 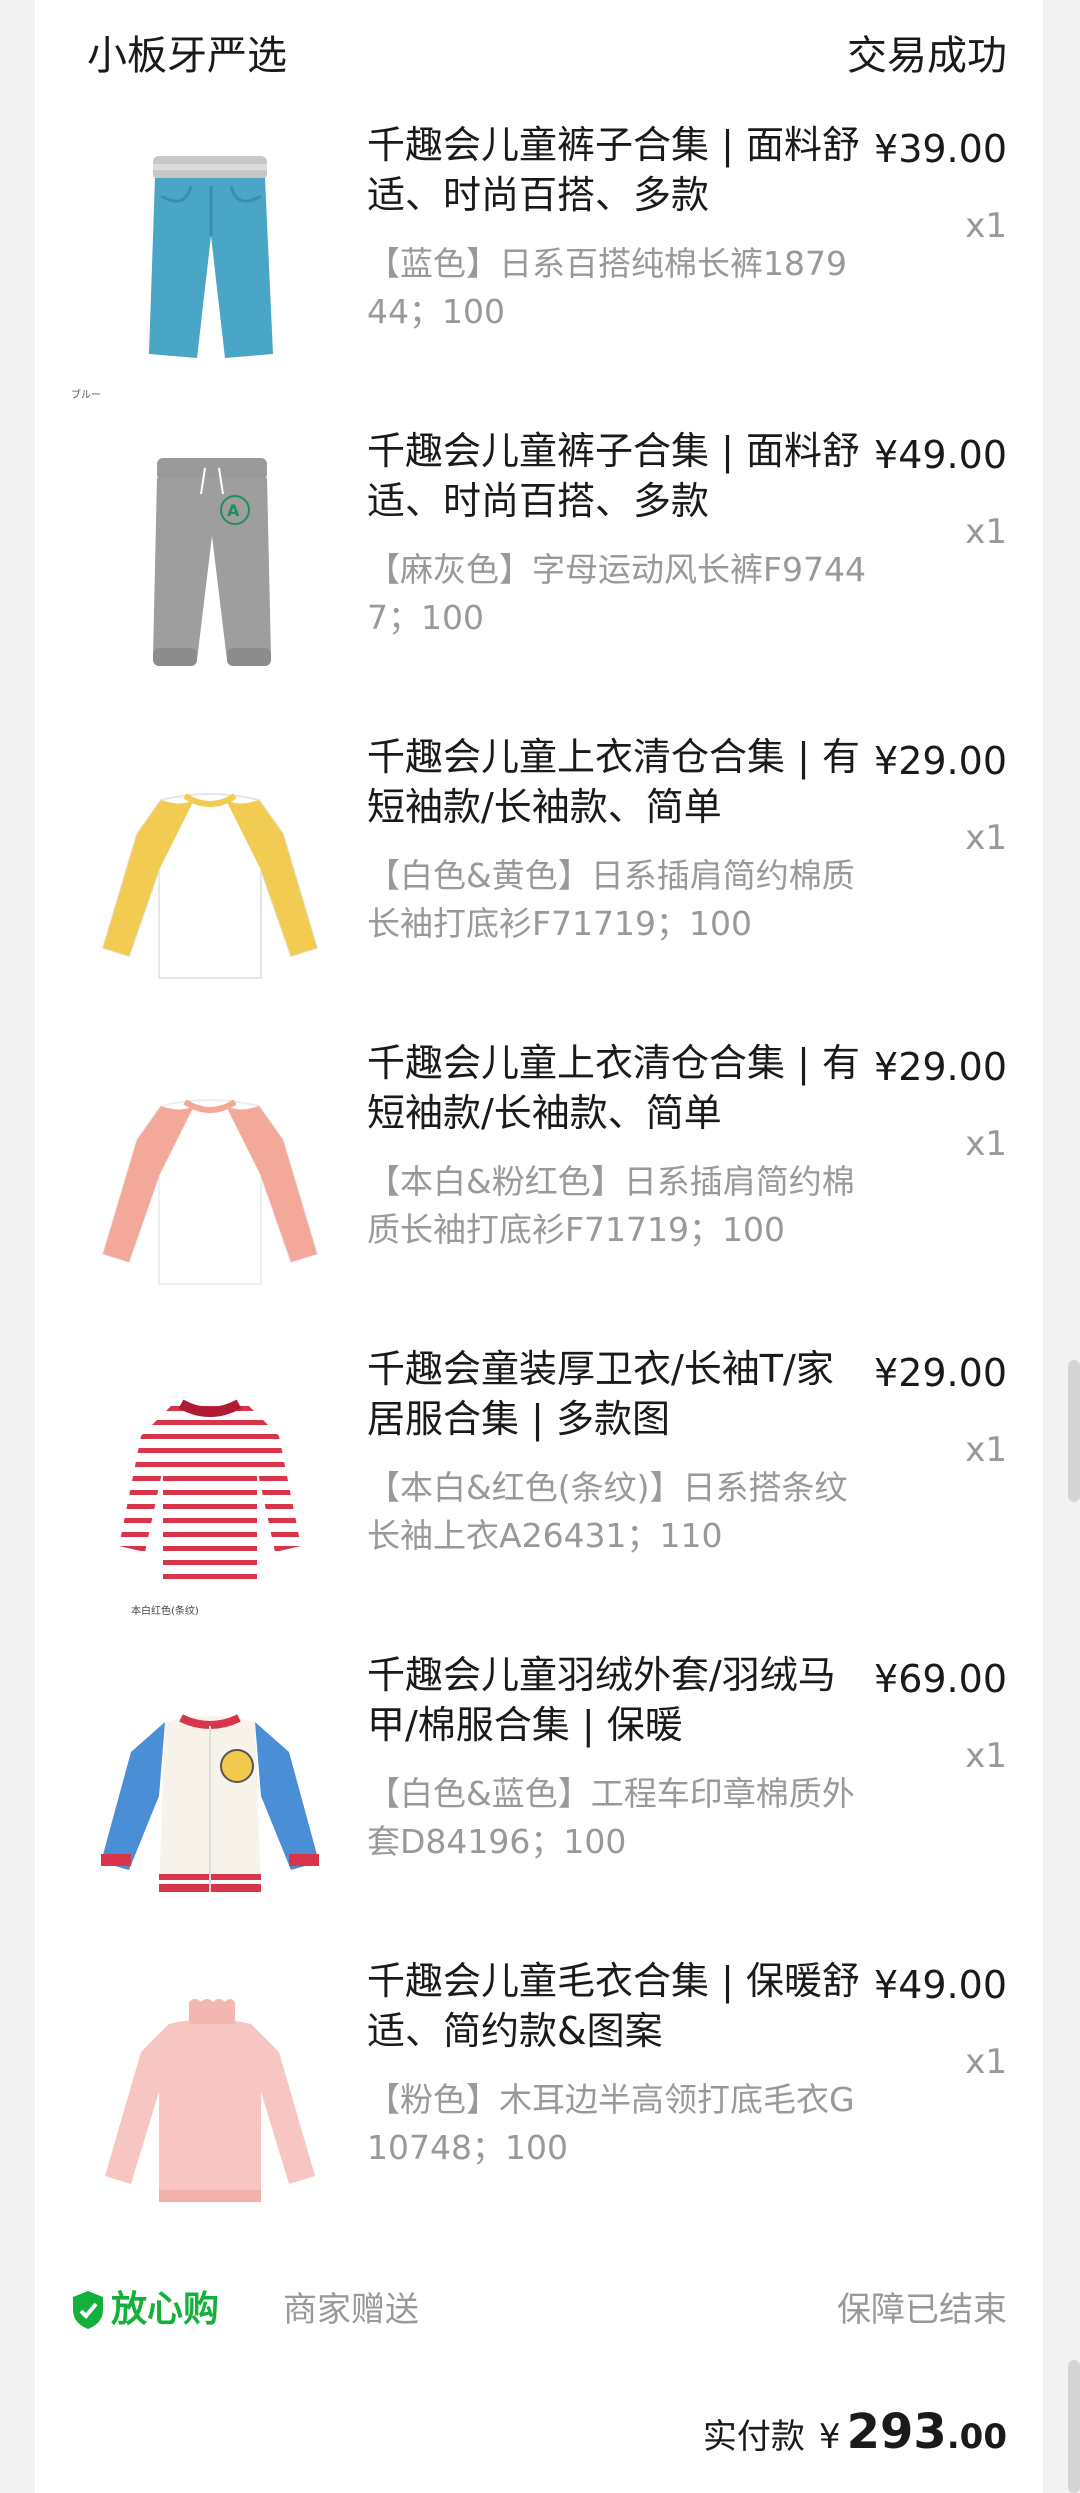 What do you see at coordinates (210, 577) in the screenshot?
I see `gray-sweatpants-icon: A` at bounding box center [210, 577].